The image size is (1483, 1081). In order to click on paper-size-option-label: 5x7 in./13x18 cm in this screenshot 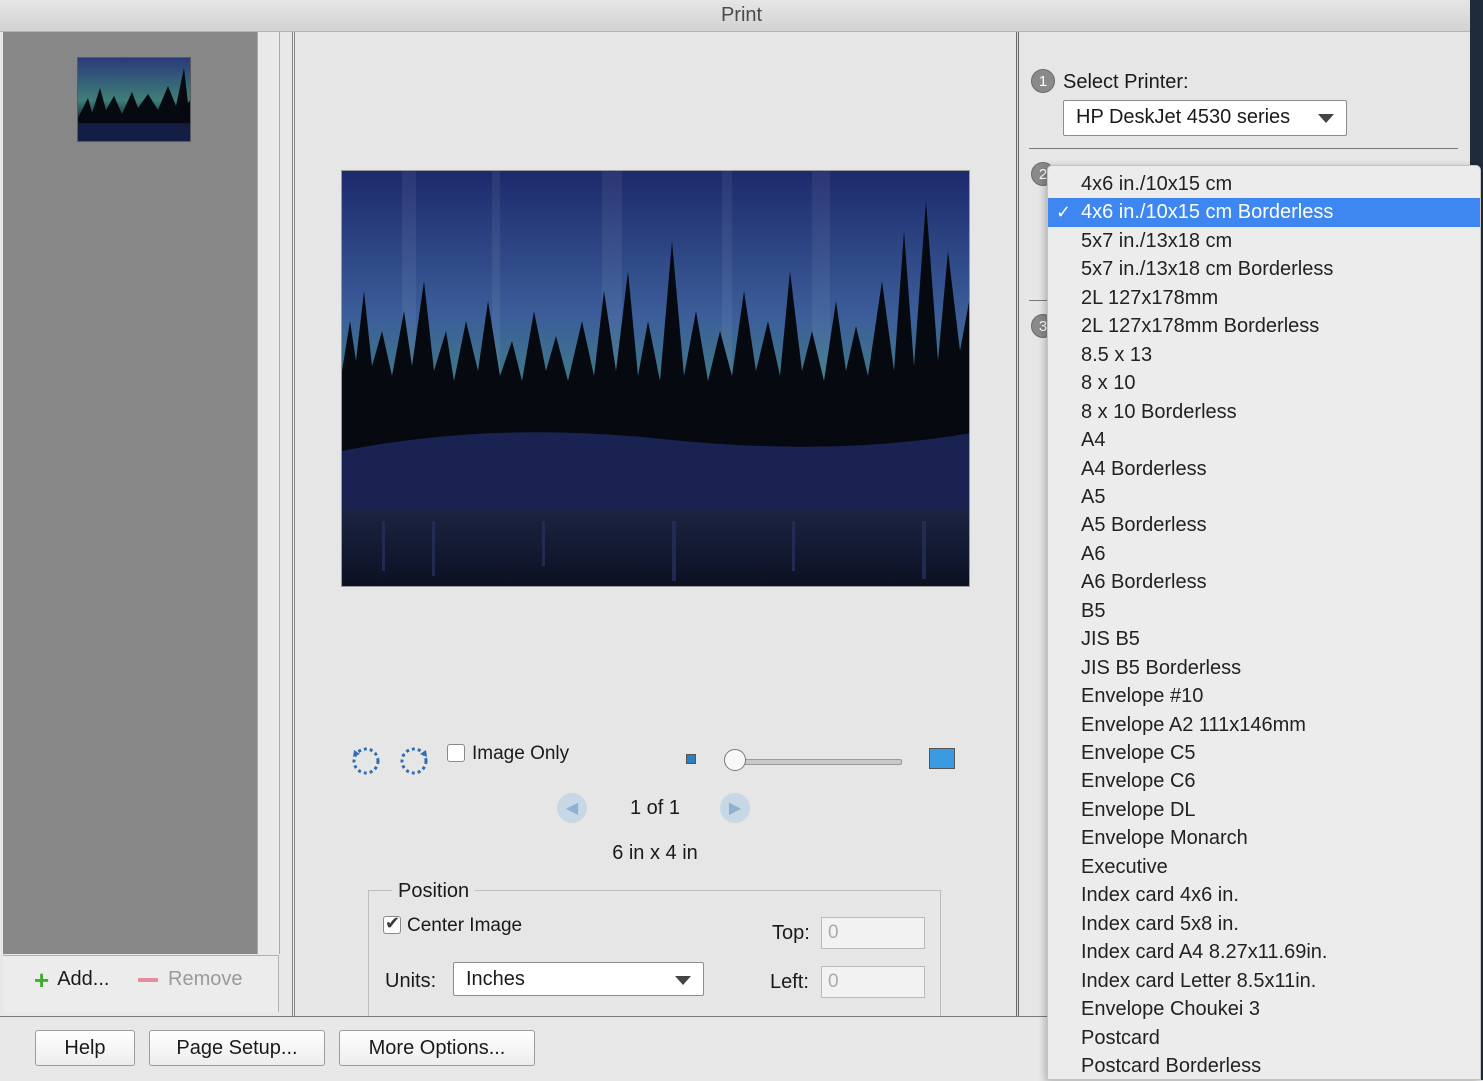, I will do `click(1157, 240)`.